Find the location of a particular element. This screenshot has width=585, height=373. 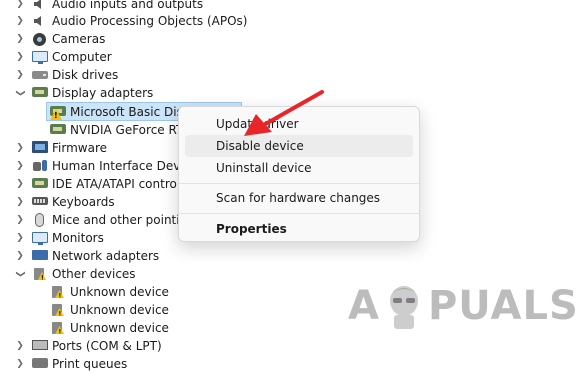

chip-icon is located at coordinates (40, 147).